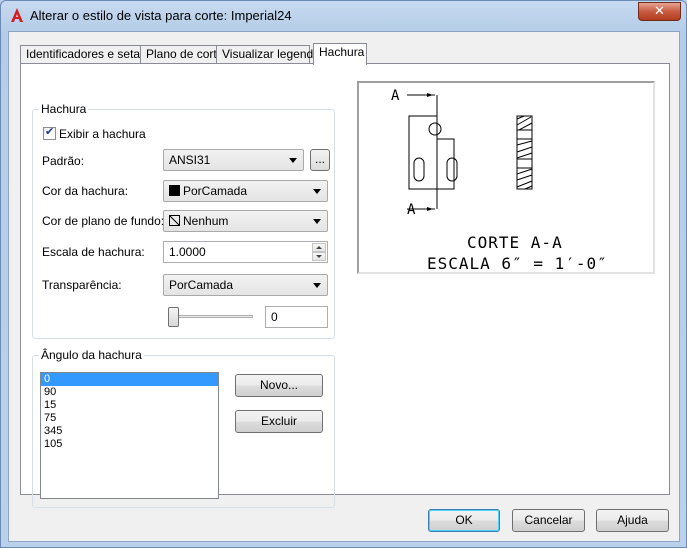 The width and height of the screenshot is (687, 548). I want to click on angle-list: 0 90 15 75 345 105, so click(129, 412).